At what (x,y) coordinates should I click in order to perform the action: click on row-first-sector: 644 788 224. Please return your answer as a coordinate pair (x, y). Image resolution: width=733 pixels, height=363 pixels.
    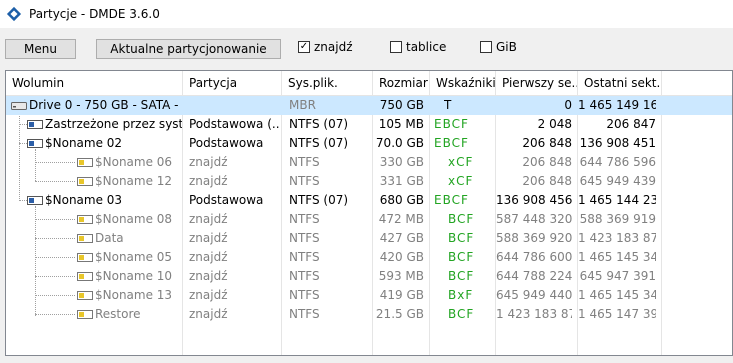
    Looking at the image, I should click on (534, 276).